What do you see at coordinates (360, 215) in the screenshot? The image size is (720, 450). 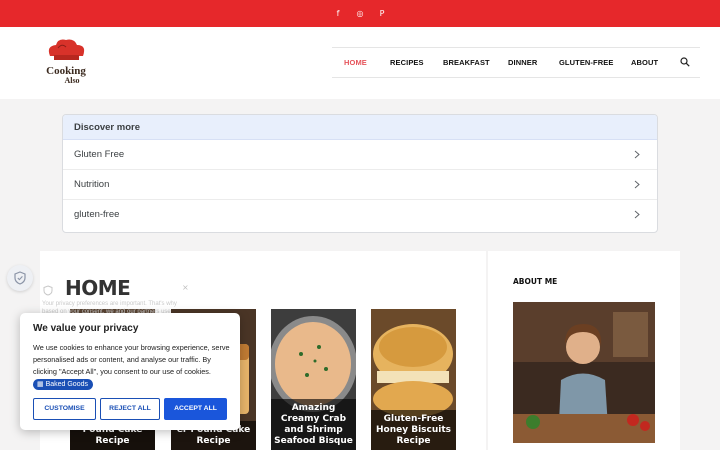 I see `discover-item: gluten-free` at bounding box center [360, 215].